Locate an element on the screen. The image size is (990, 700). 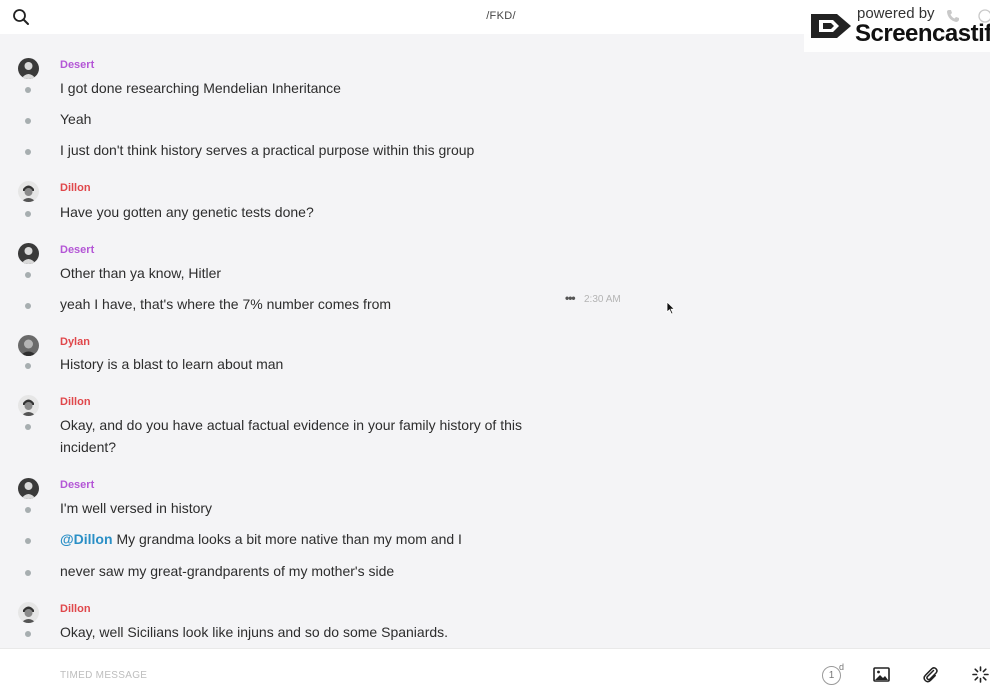
attach-button is located at coordinates (931, 675).